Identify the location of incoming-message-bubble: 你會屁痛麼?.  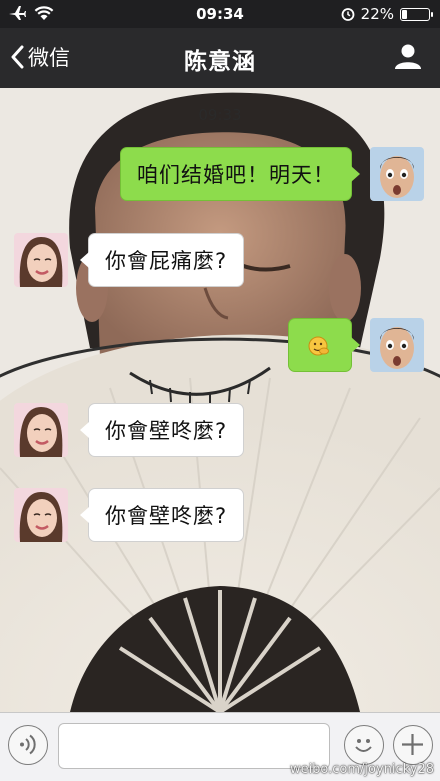
(162, 260).